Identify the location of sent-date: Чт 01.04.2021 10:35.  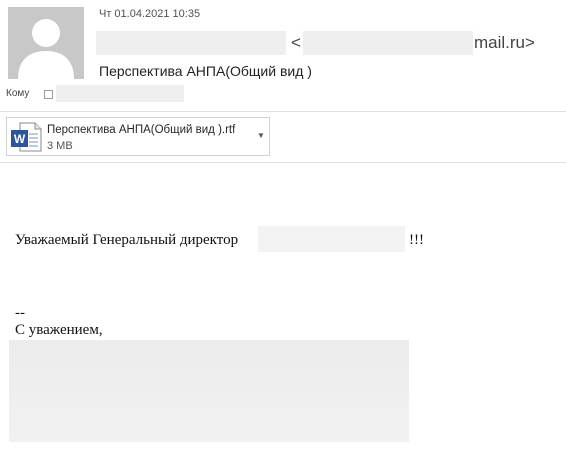
(150, 14).